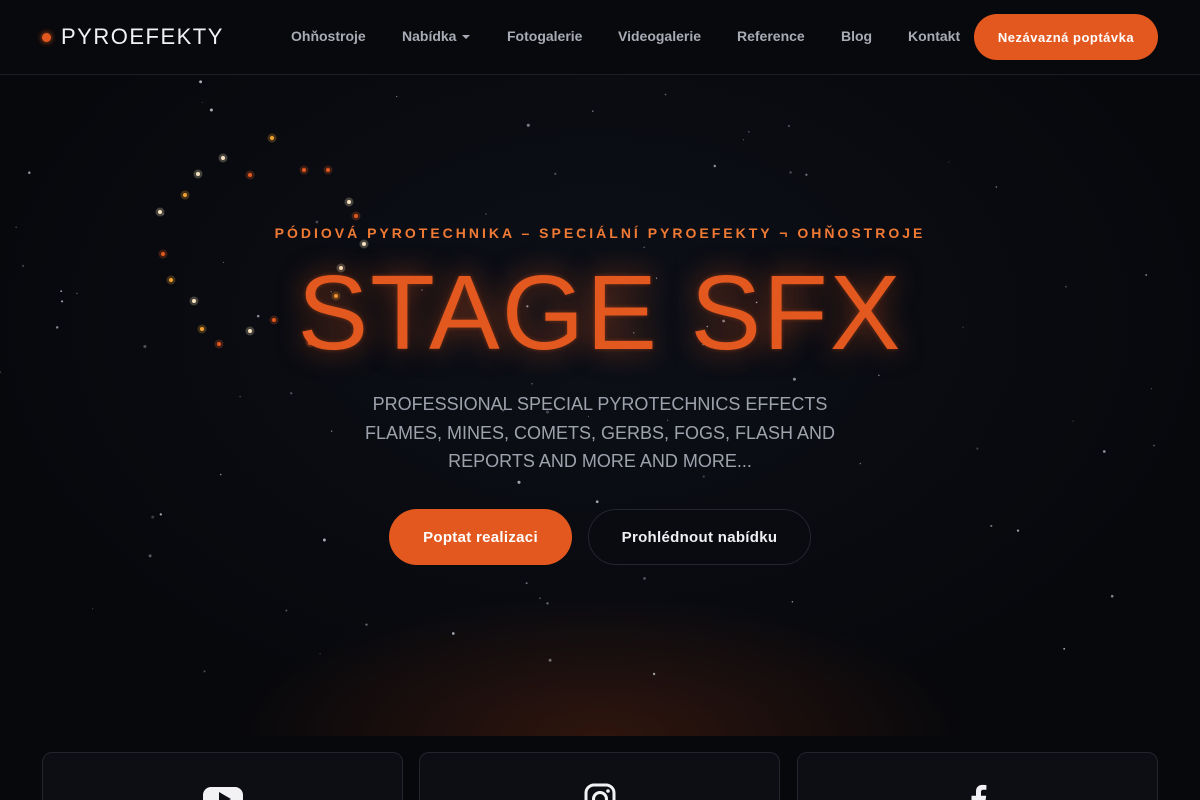 This screenshot has width=1200, height=800. I want to click on nav-item-label: Kontakt, so click(934, 36).